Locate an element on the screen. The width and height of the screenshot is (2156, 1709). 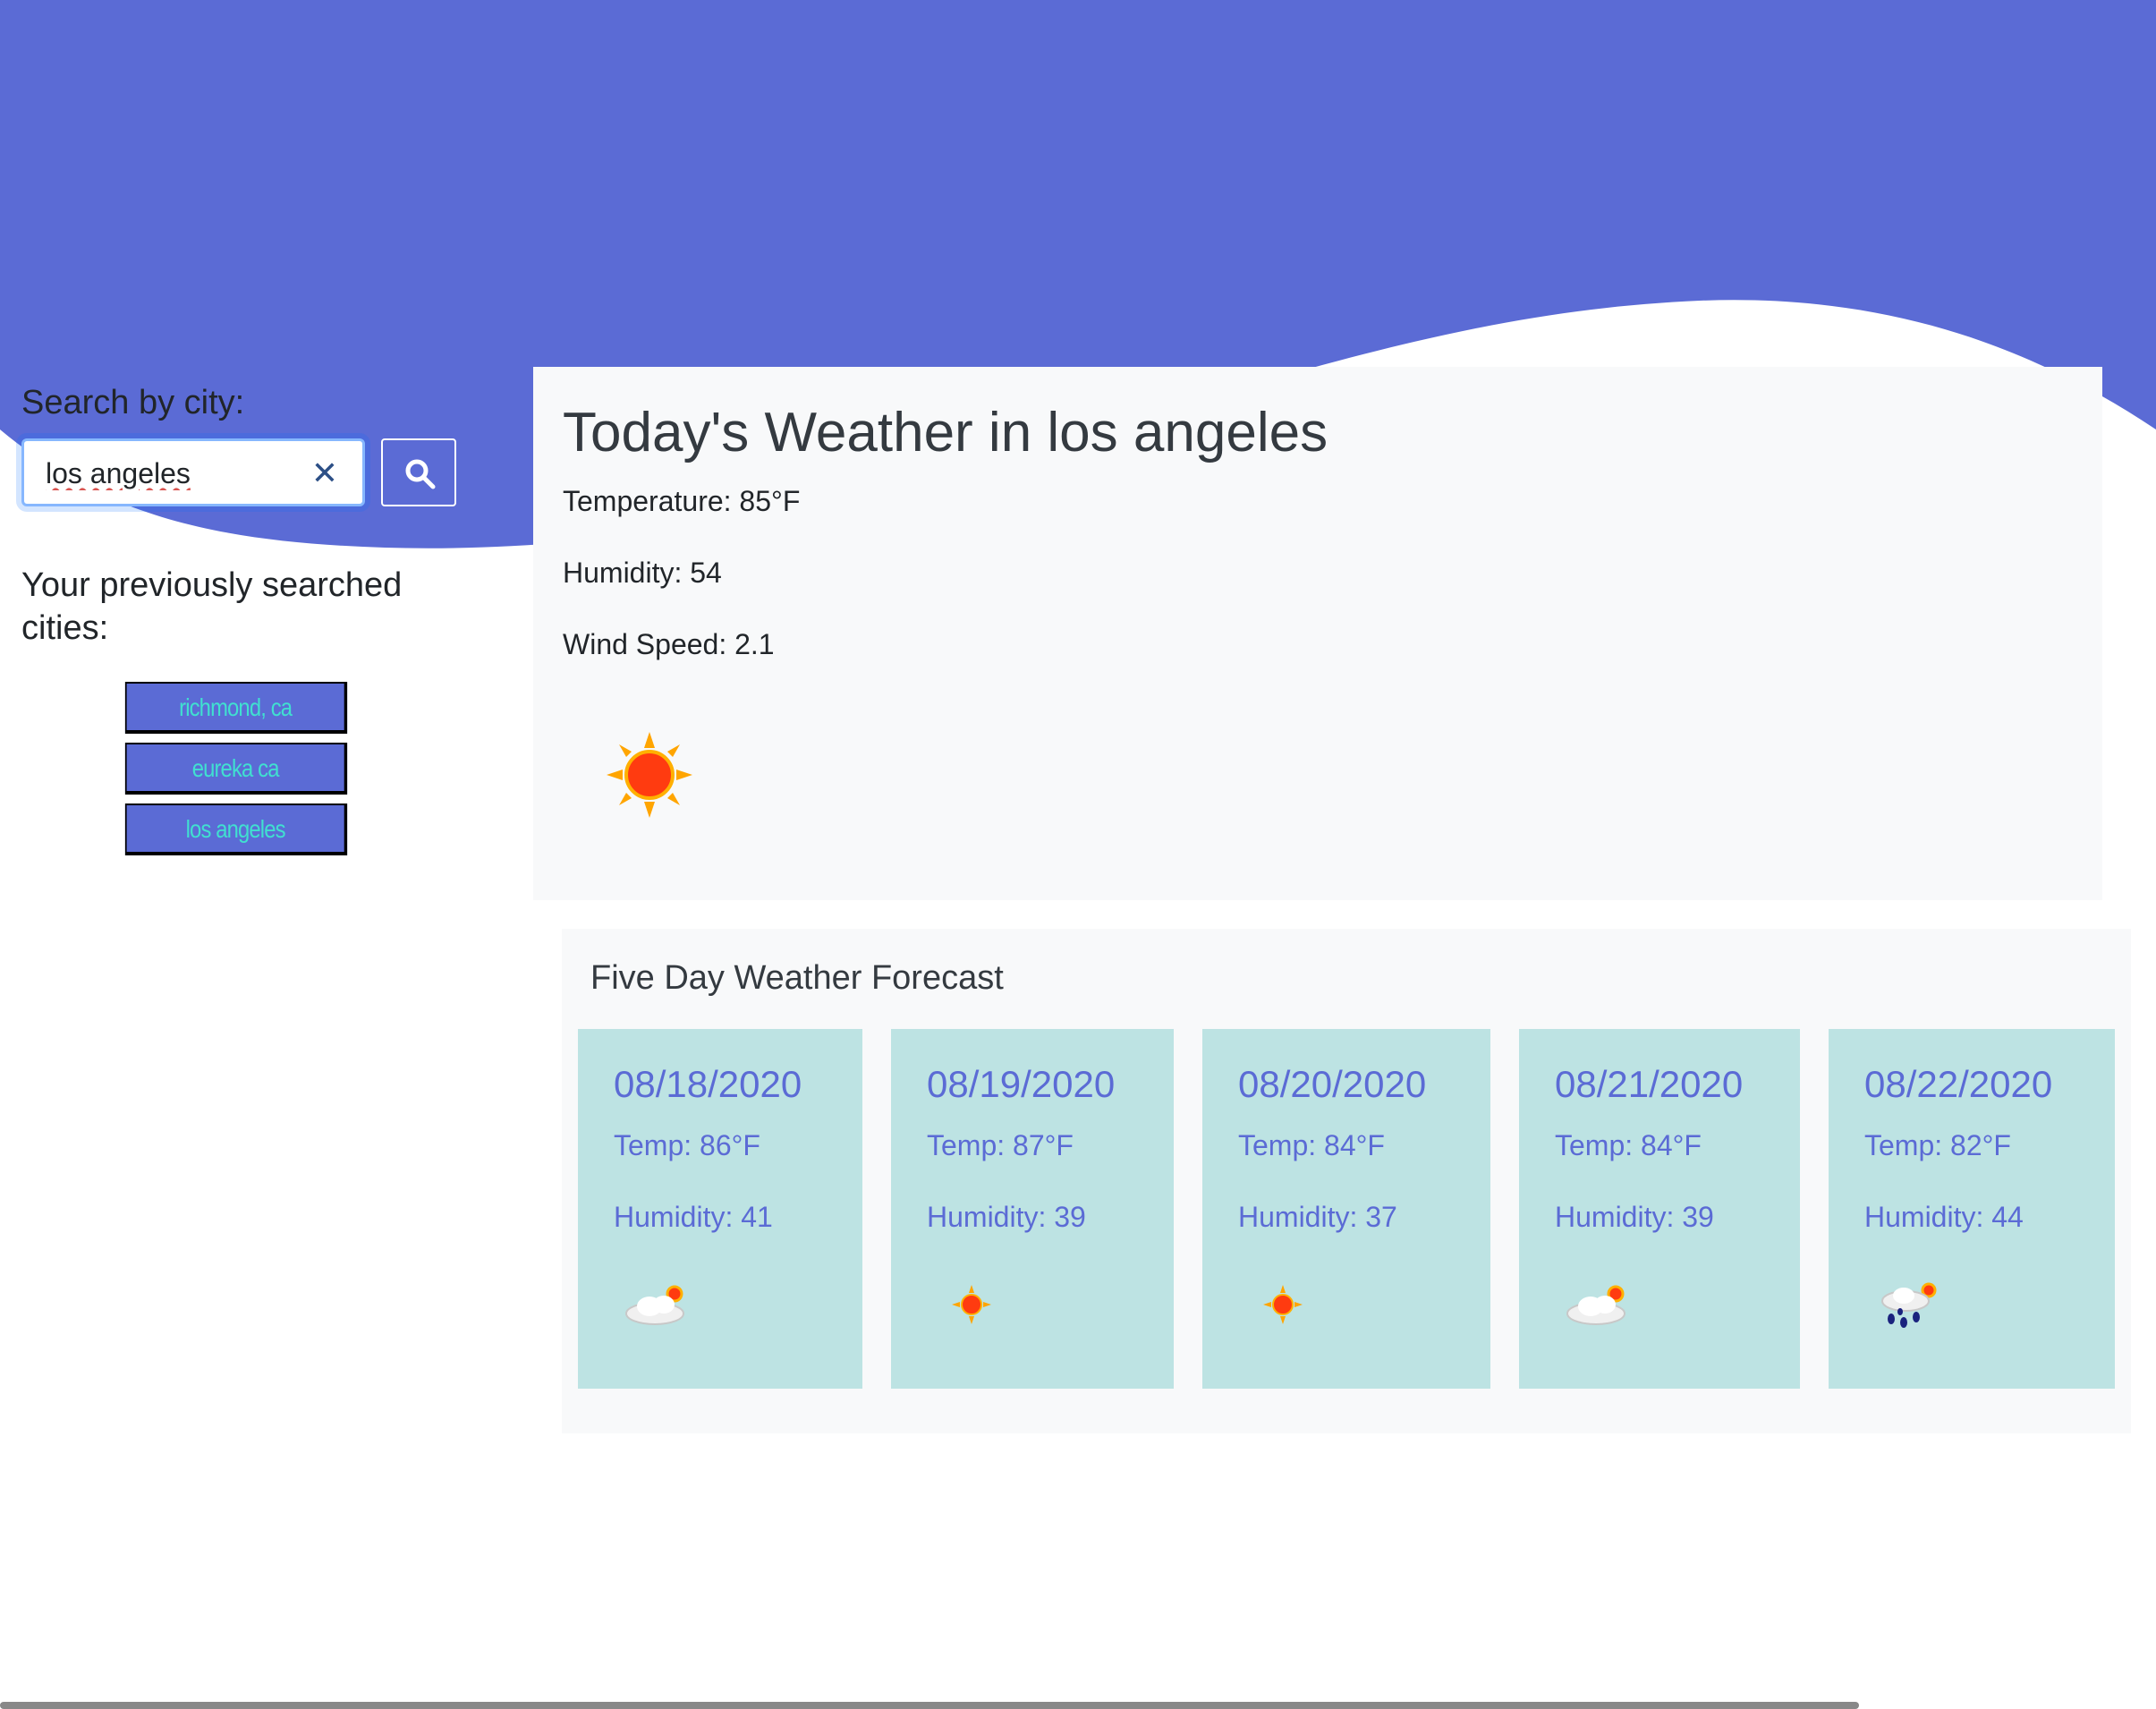
search-row: ✕ is located at coordinates (263, 474).